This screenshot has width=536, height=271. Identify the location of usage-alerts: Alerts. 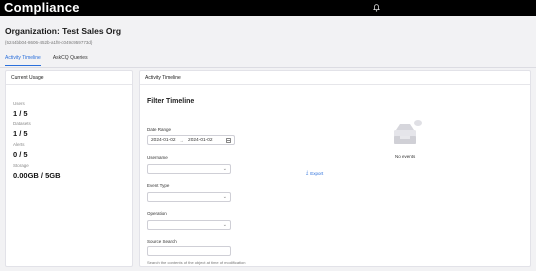
(19, 144).